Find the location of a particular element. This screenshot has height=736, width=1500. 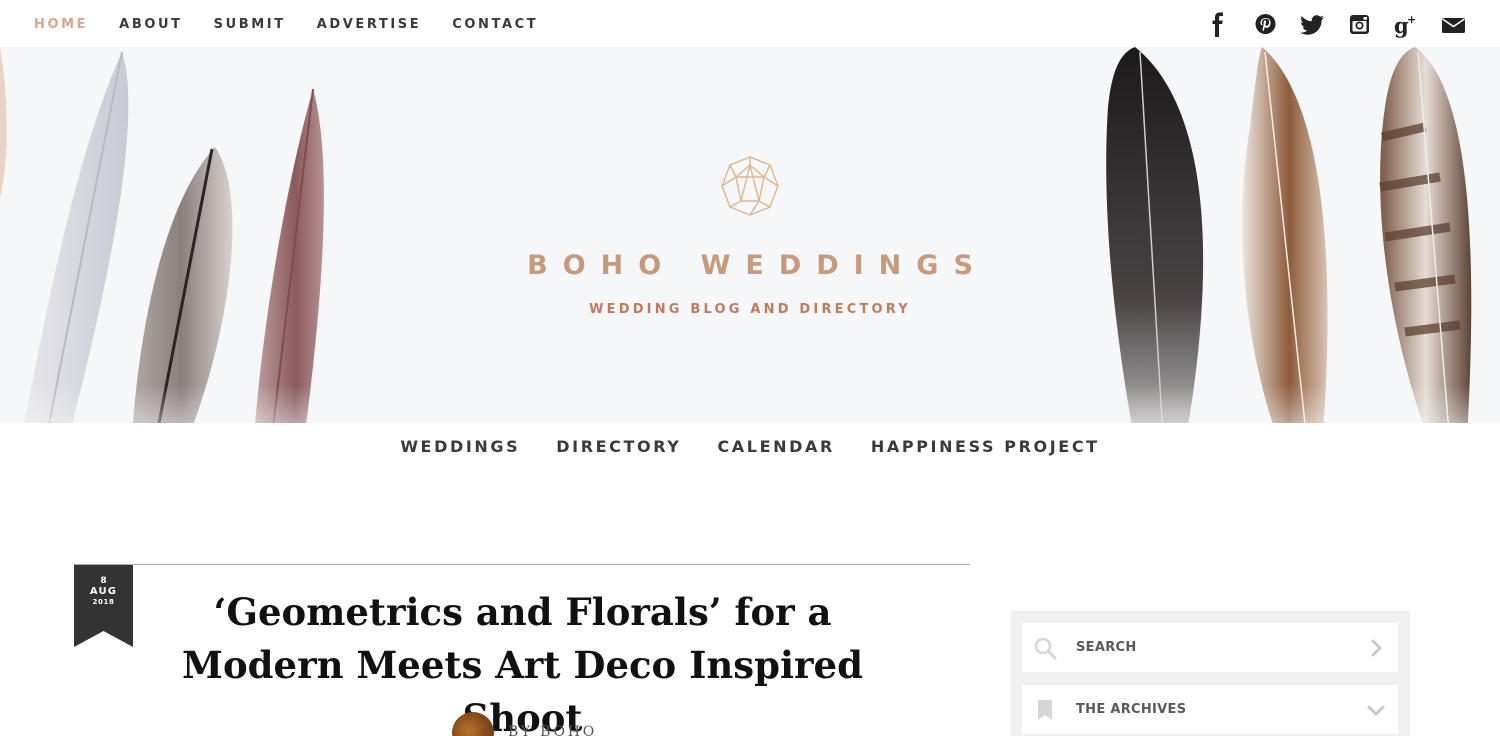

bookmark-icon is located at coordinates (1045, 709).